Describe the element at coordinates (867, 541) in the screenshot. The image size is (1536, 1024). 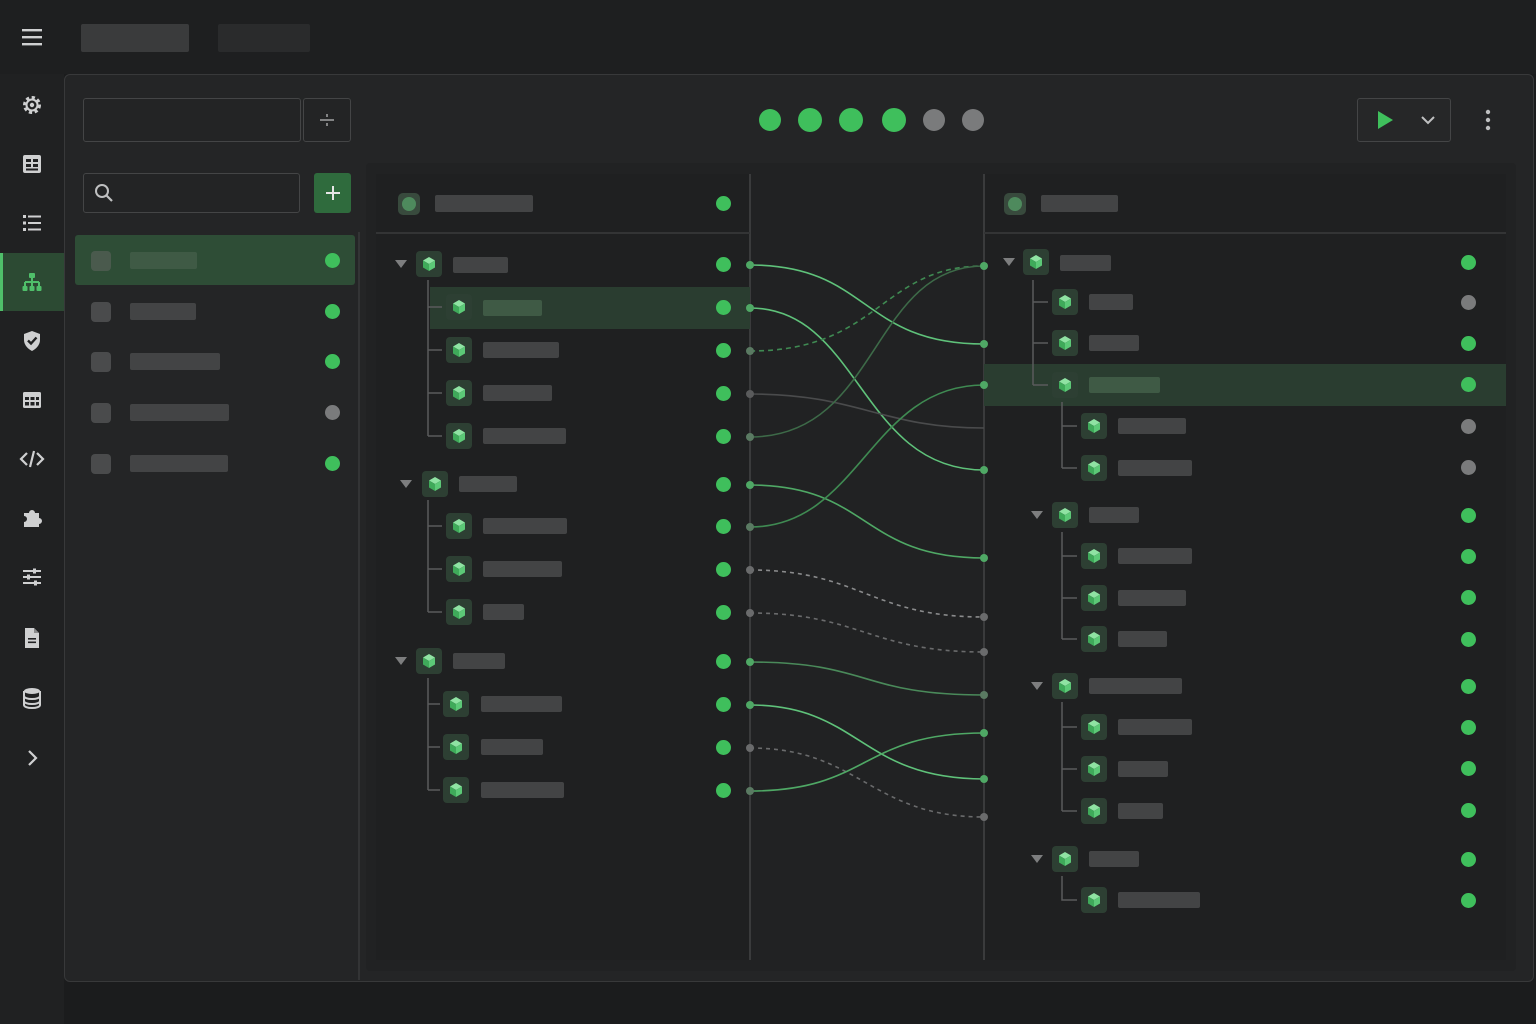
I see `mapping-connections` at that location.